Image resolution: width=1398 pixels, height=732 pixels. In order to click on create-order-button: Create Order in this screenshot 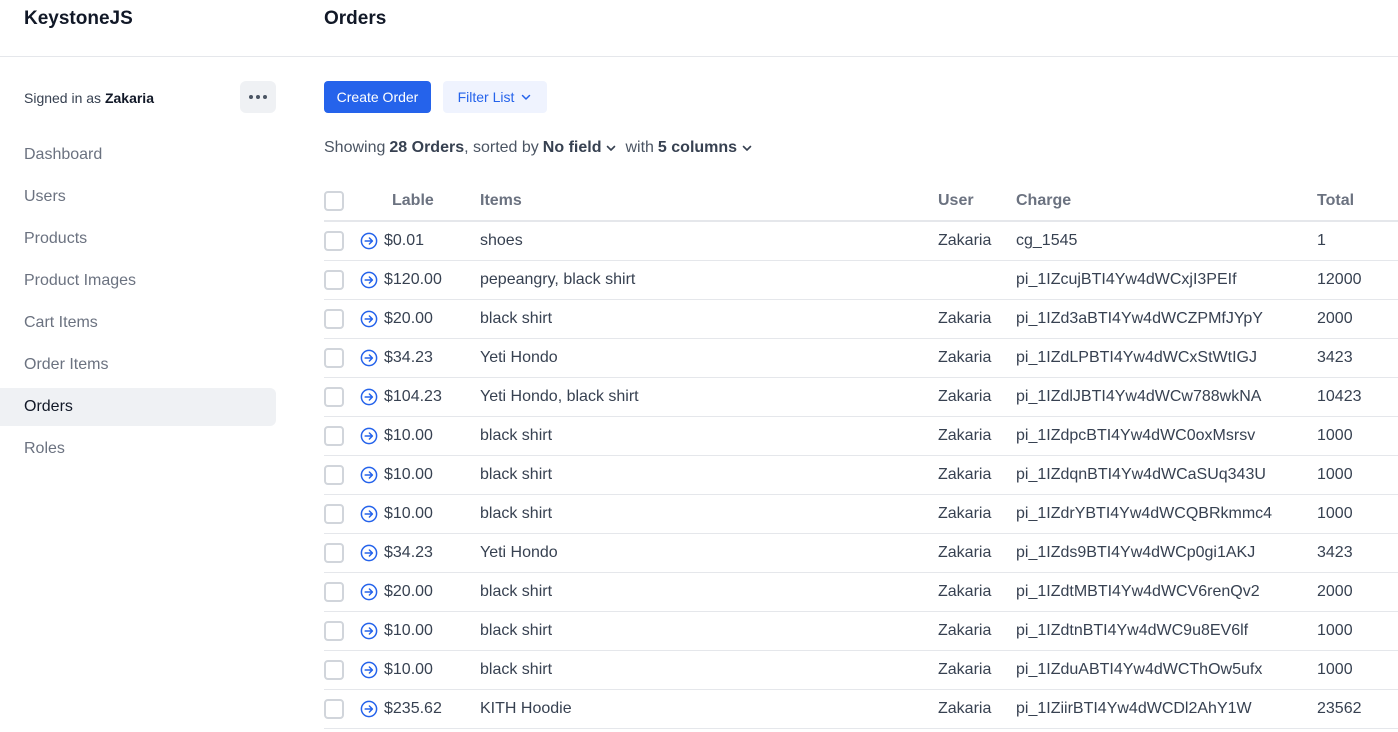, I will do `click(377, 97)`.